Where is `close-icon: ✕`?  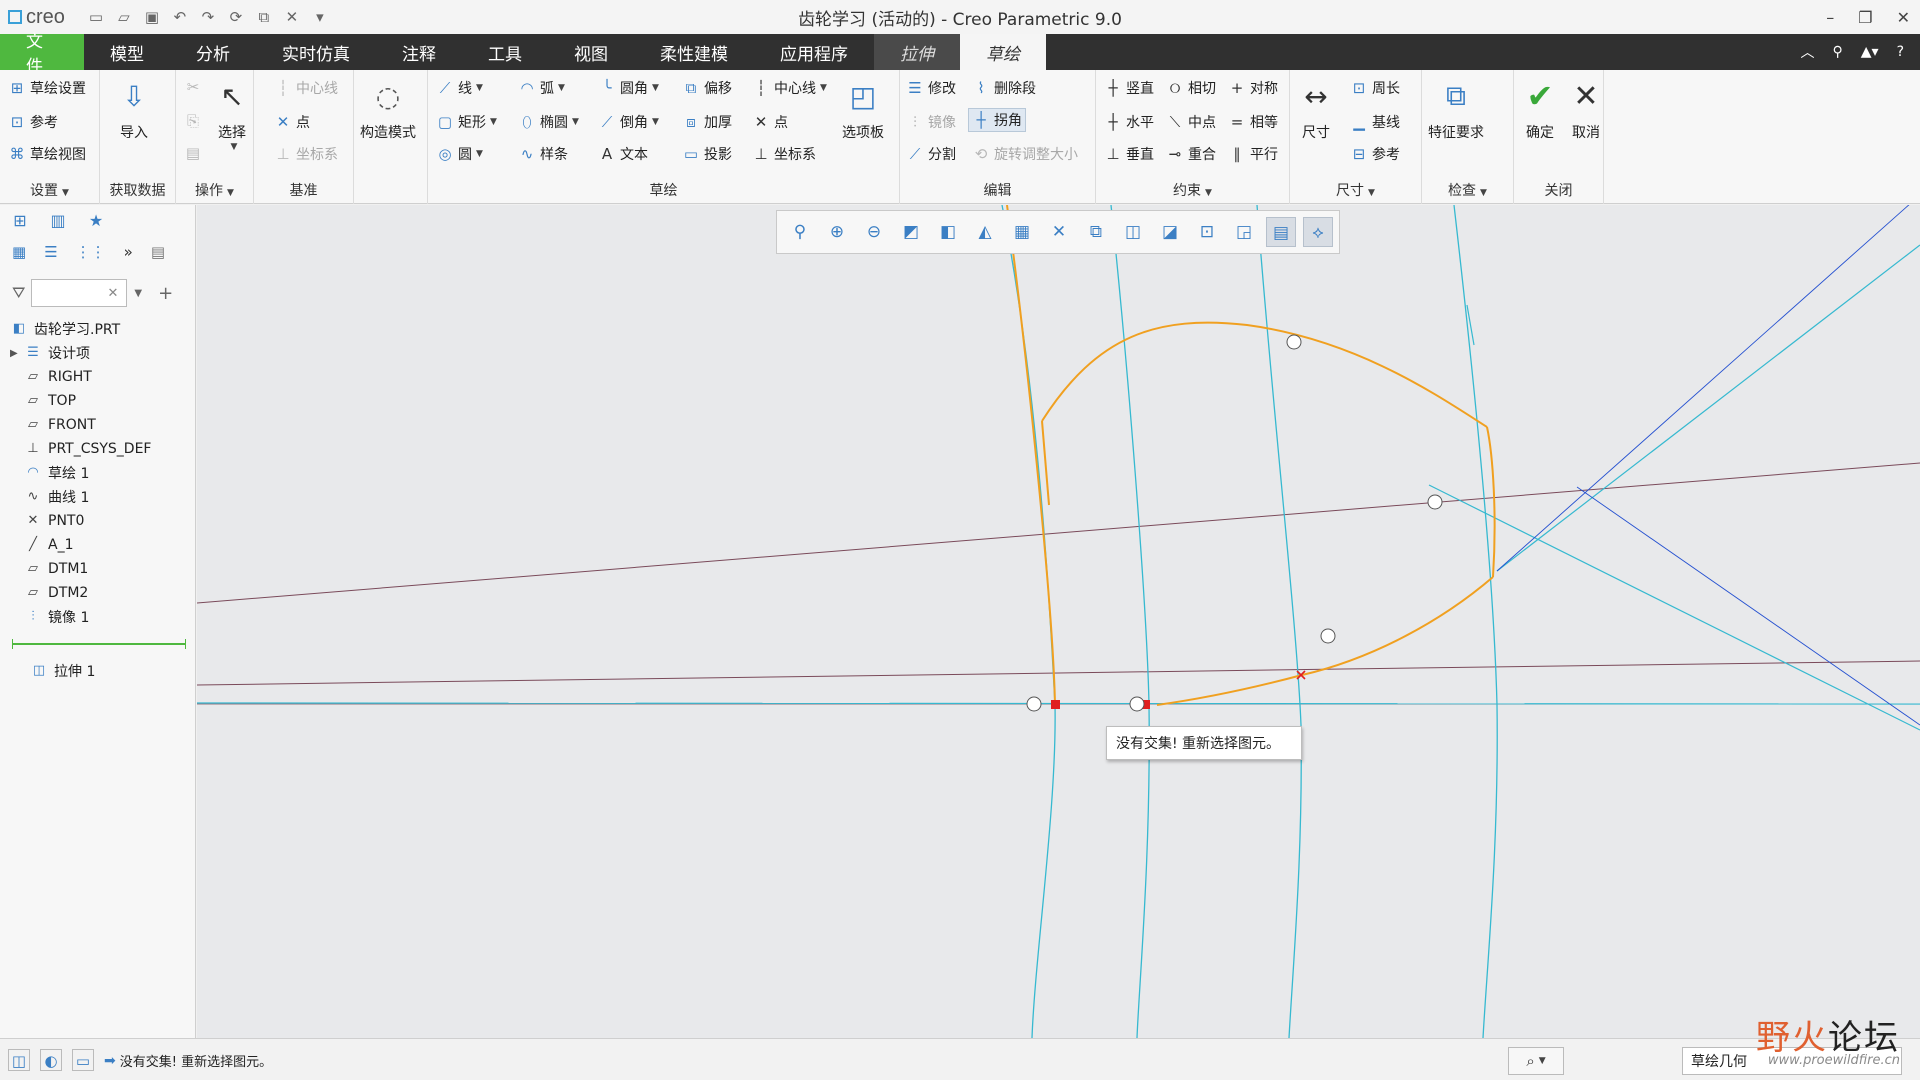
close-icon: ✕ is located at coordinates (1903, 17).